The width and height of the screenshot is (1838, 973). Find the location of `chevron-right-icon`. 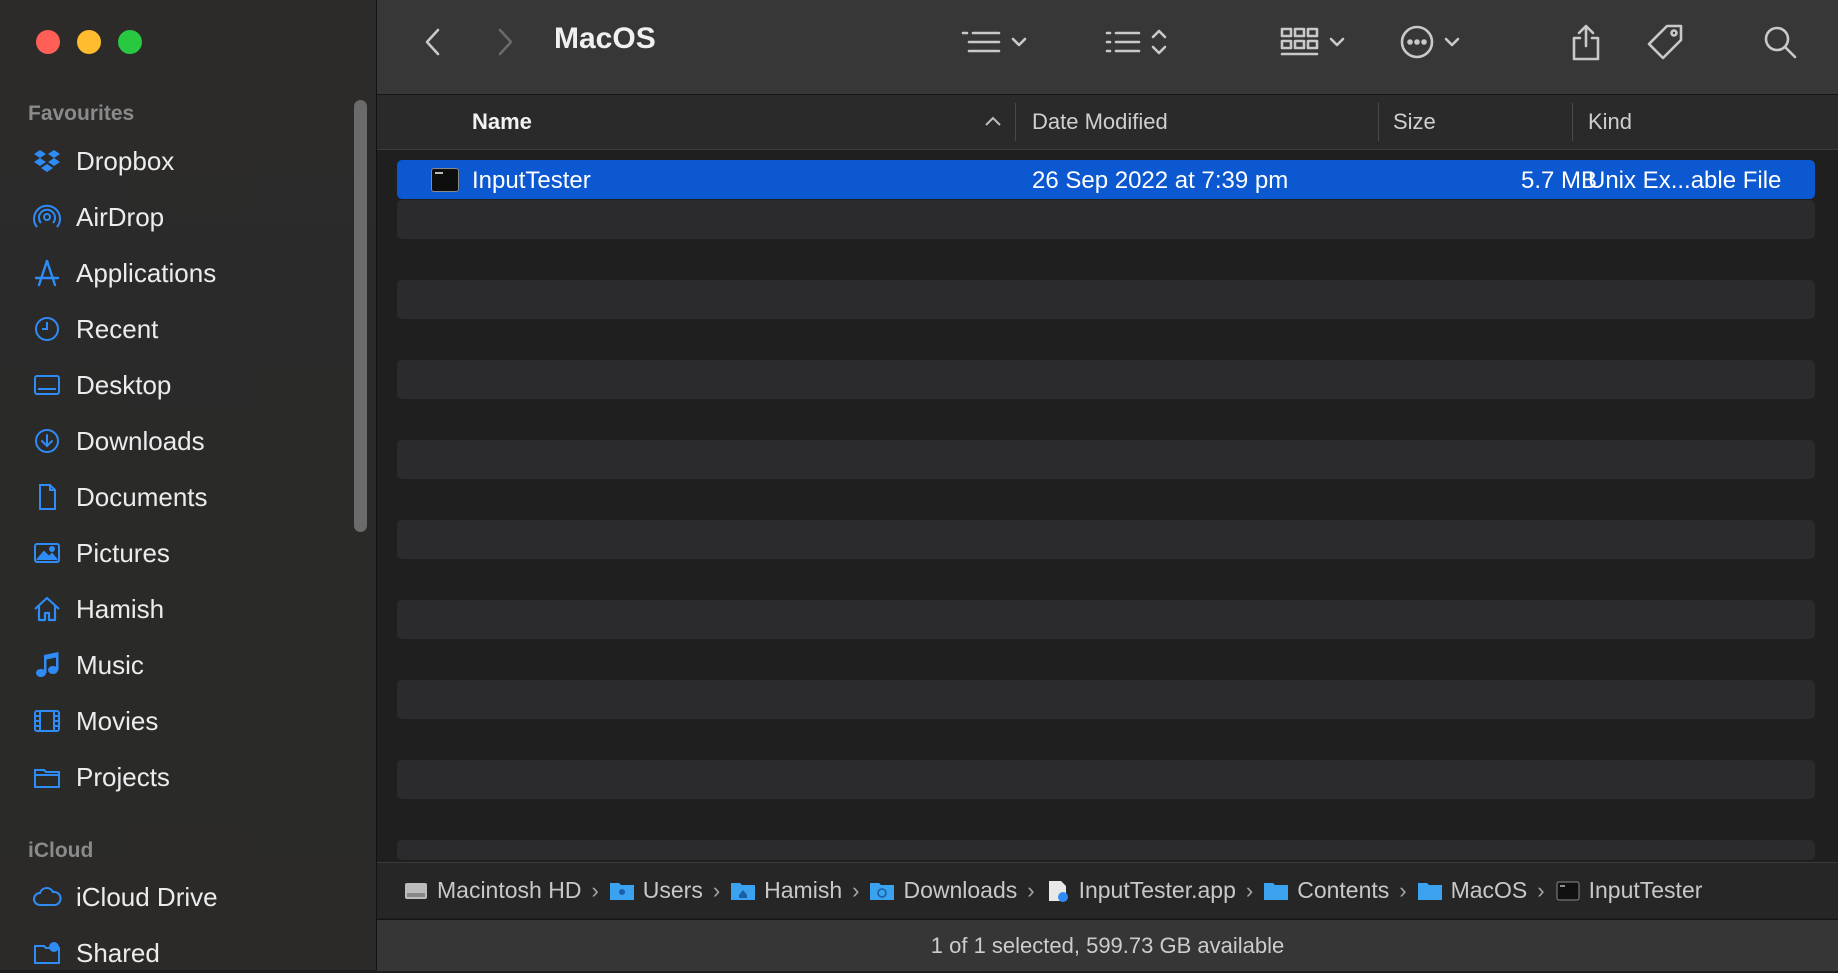

chevron-right-icon is located at coordinates (505, 42).